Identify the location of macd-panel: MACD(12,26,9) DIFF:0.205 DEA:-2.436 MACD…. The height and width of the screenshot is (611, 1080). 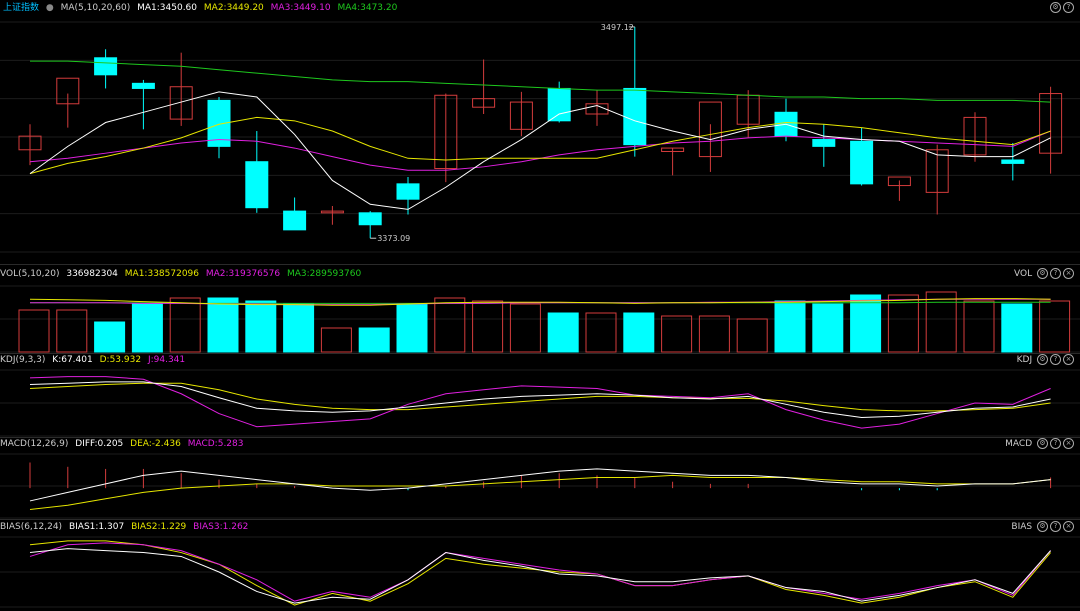
(540, 478).